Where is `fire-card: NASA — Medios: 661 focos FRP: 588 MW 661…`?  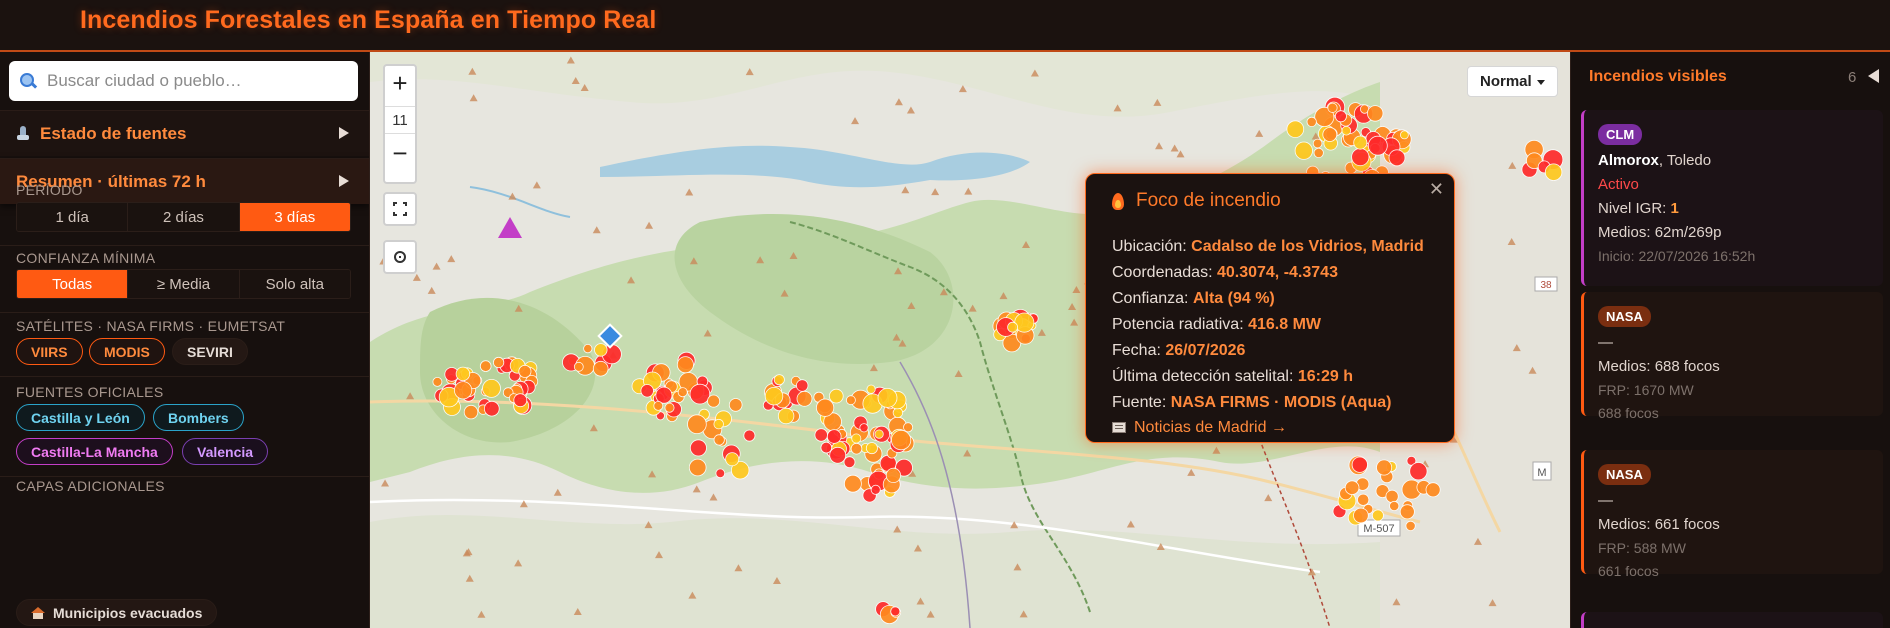
fire-card: NASA — Medios: 661 focos FRP: 588 MW 661… is located at coordinates (1732, 514).